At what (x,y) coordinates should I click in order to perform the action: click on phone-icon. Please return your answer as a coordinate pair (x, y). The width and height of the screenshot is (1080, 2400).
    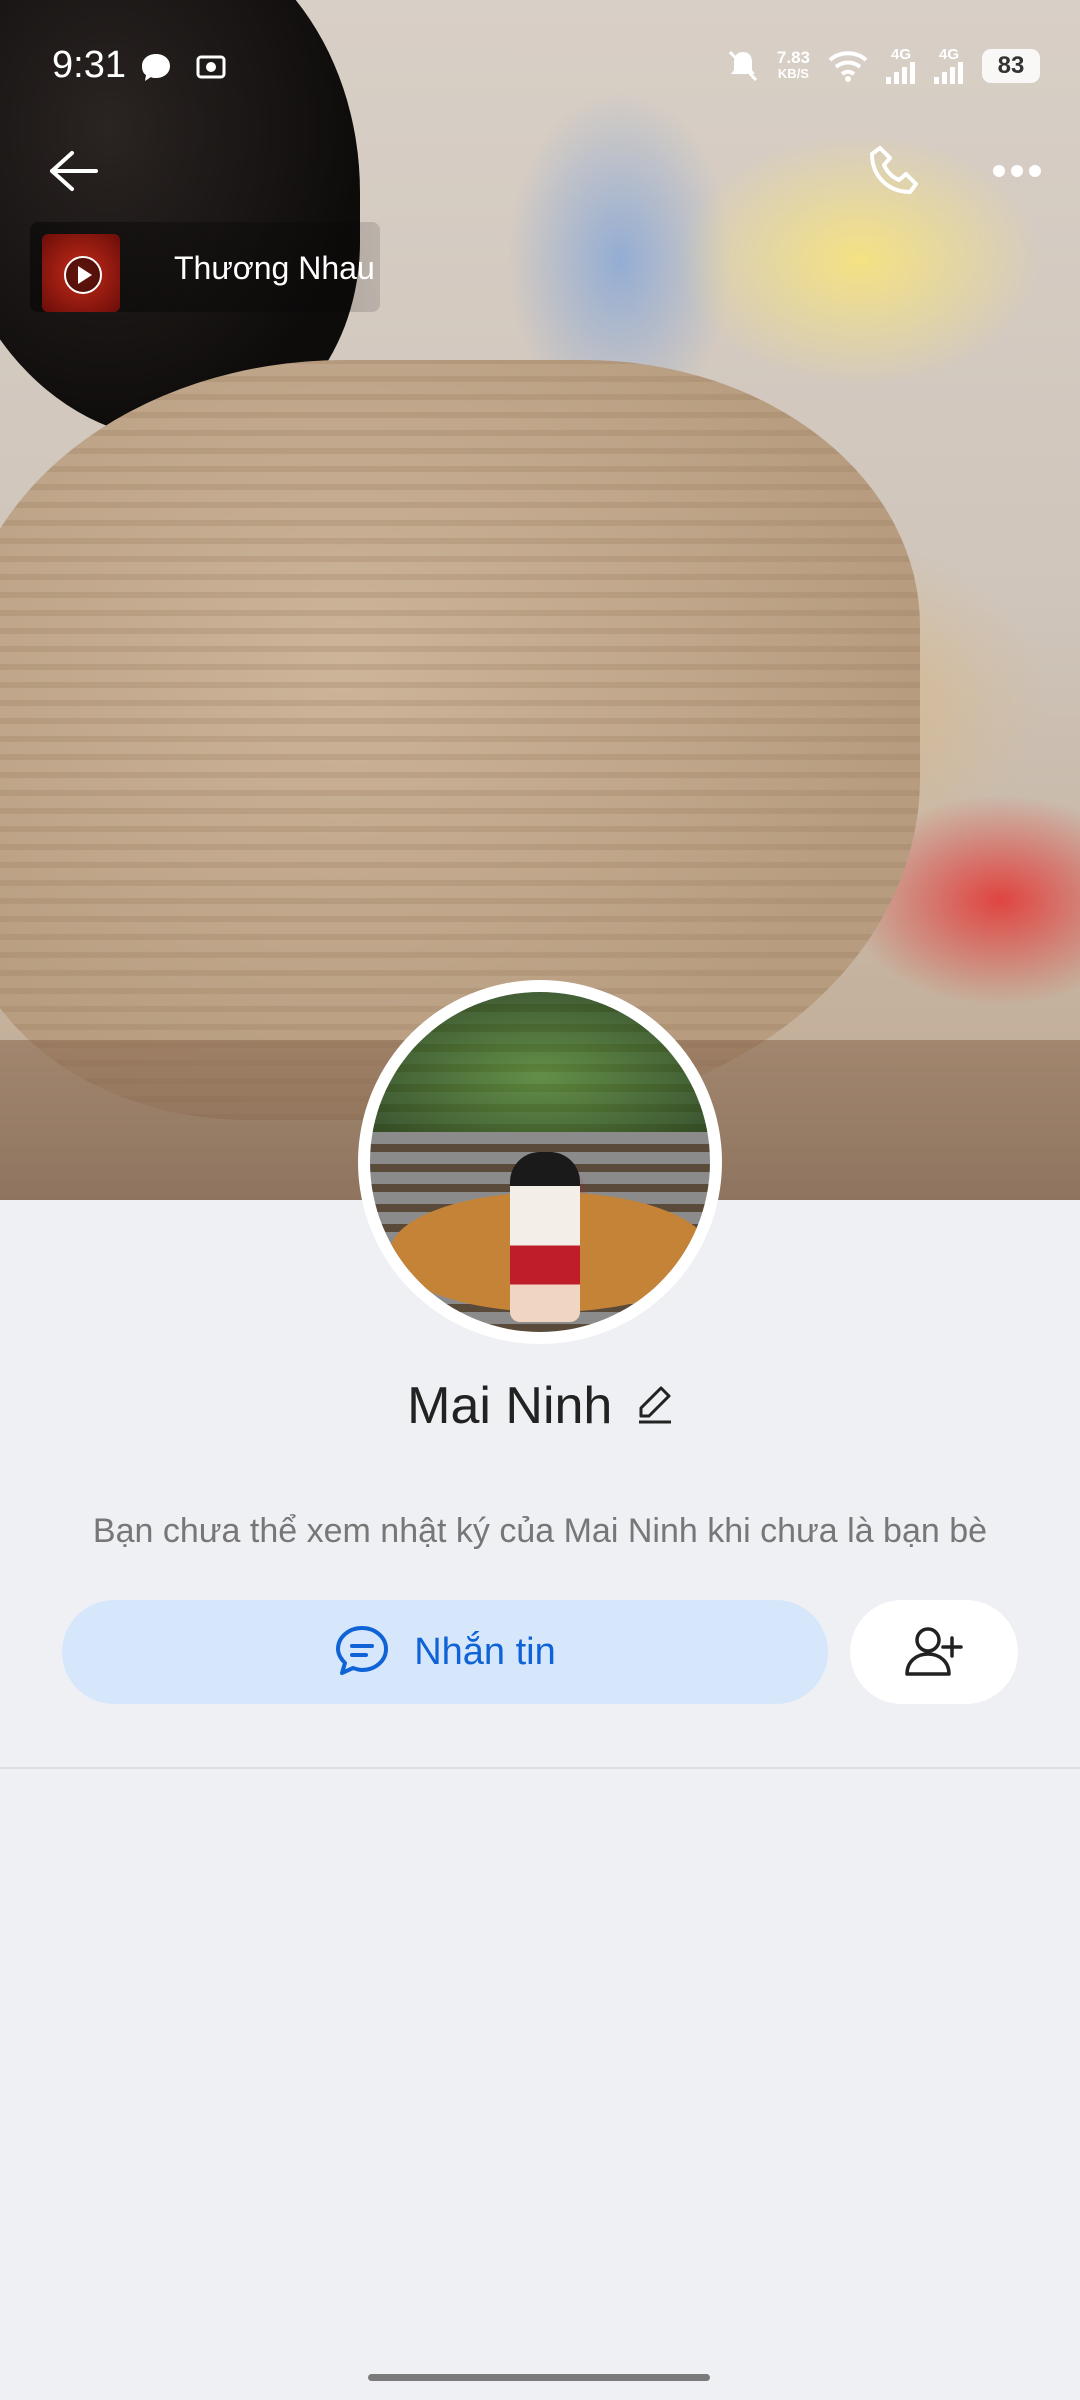
    Looking at the image, I should click on (894, 170).